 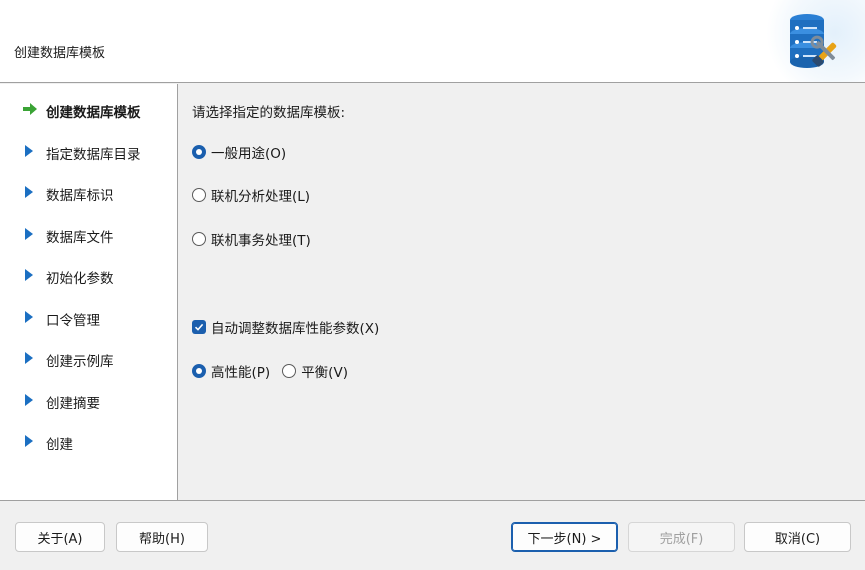 I want to click on wizard-header: 创建数据库模板, so click(x=432, y=41).